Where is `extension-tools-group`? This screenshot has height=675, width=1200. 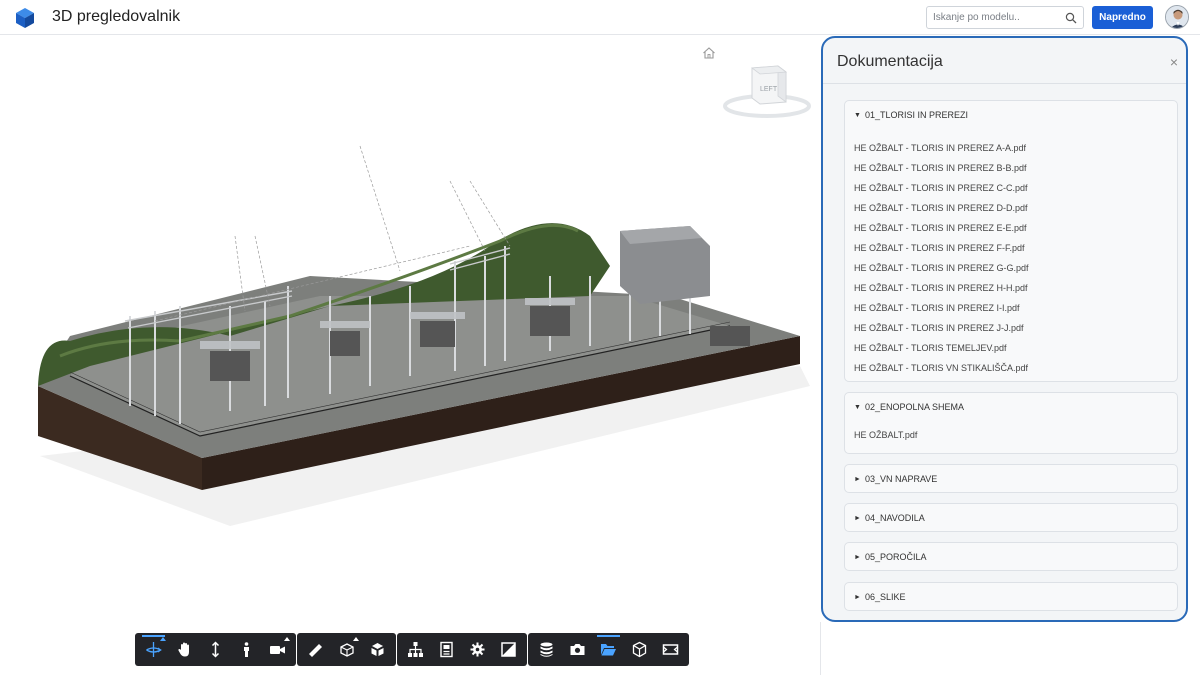 extension-tools-group is located at coordinates (608, 649).